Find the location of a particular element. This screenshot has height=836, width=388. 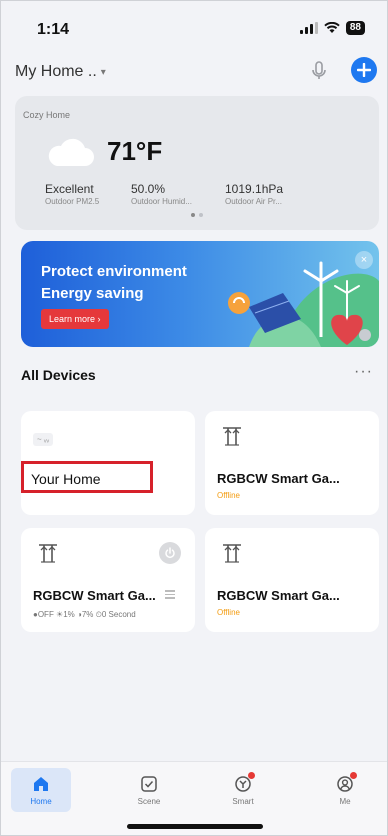

learn-more-button: Learn more › is located at coordinates (75, 319).